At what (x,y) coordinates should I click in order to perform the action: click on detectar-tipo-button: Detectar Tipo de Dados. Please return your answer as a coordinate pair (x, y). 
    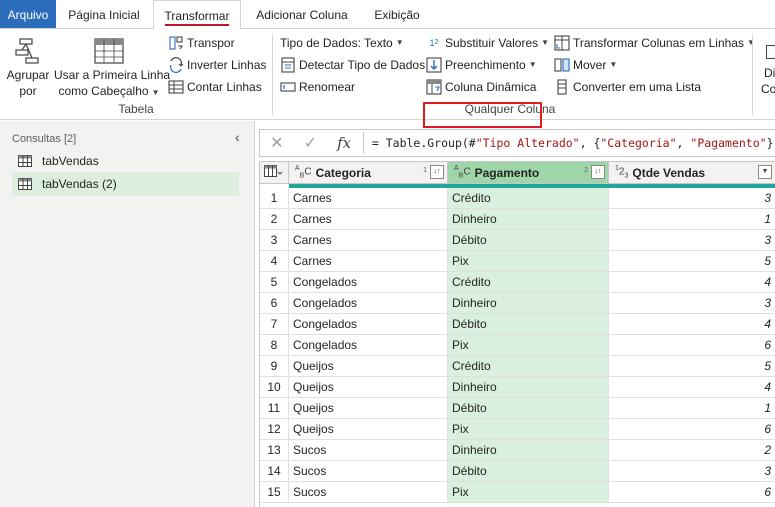
    Looking at the image, I should click on (352, 65).